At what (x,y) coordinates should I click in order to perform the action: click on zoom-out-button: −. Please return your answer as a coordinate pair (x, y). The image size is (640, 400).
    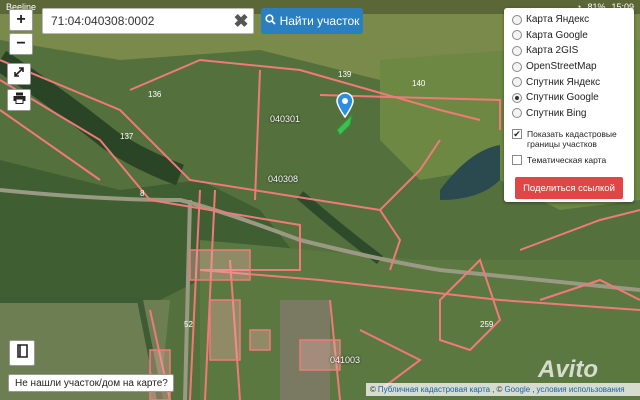
    Looking at the image, I should click on (21, 44).